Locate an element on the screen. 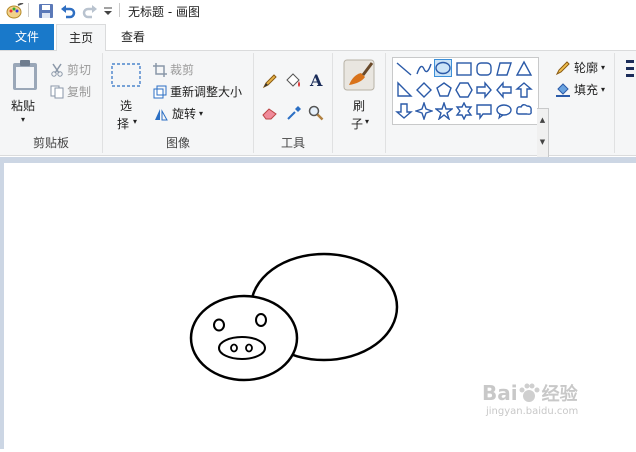 The height and width of the screenshot is (452, 636). brushes-button: 刷 子 ▾ is located at coordinates (359, 95).